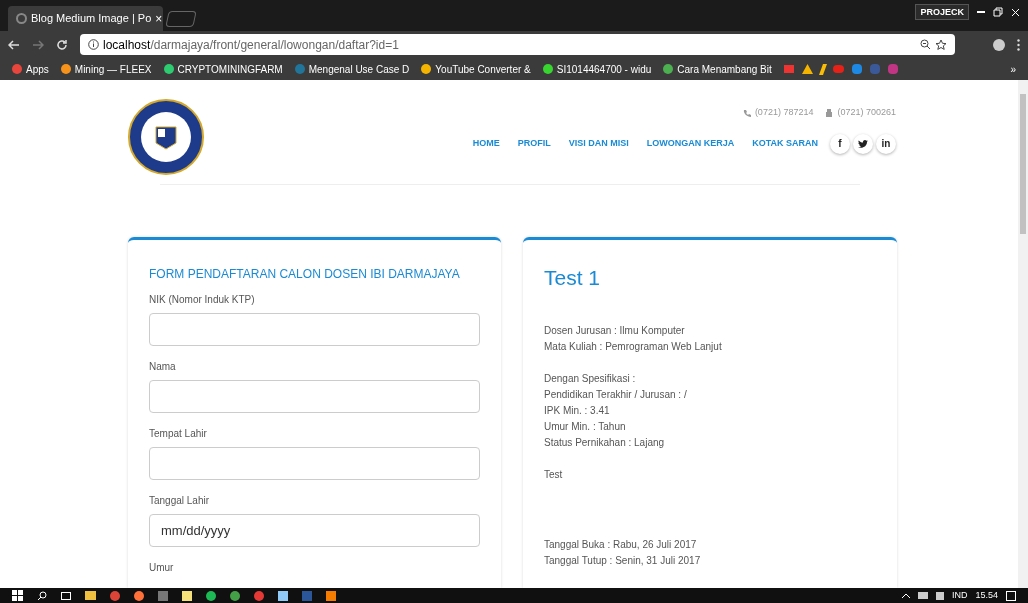 The width and height of the screenshot is (1028, 603). What do you see at coordinates (17, 595) in the screenshot?
I see `windows-logo-icon` at bounding box center [17, 595].